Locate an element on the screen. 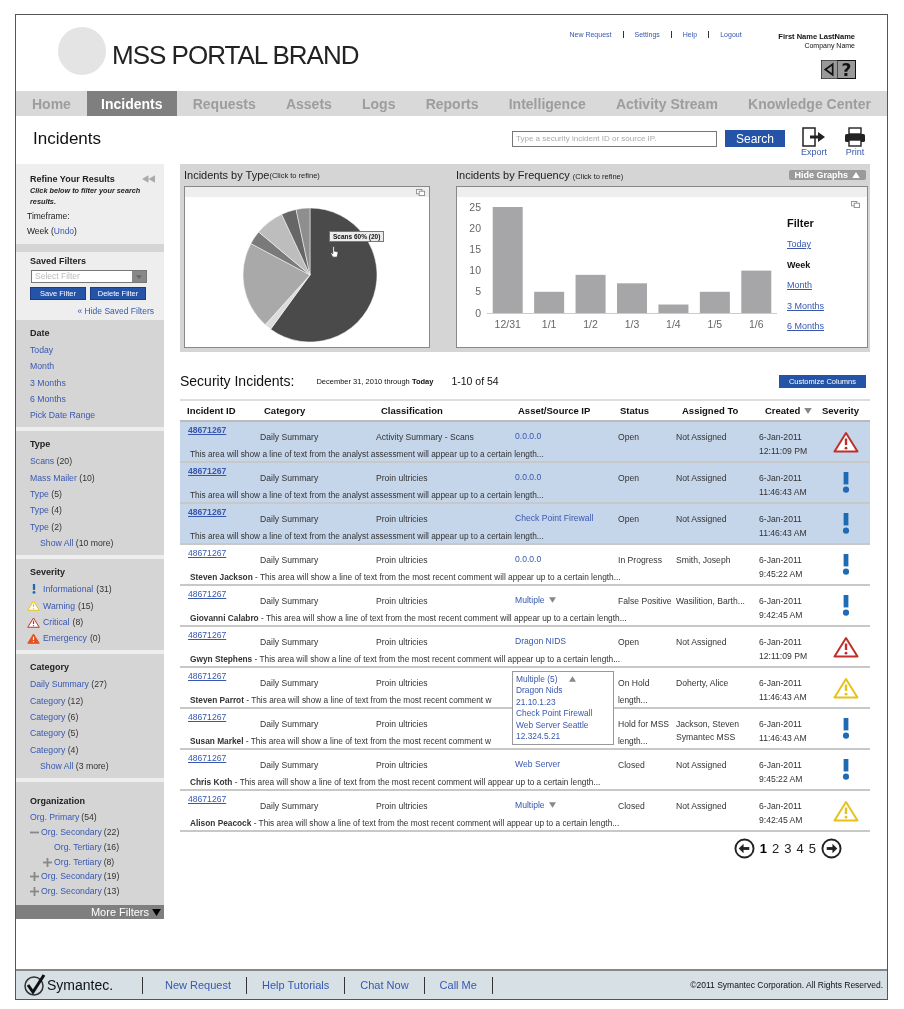  filter-link: Month is located at coordinates (799, 285).